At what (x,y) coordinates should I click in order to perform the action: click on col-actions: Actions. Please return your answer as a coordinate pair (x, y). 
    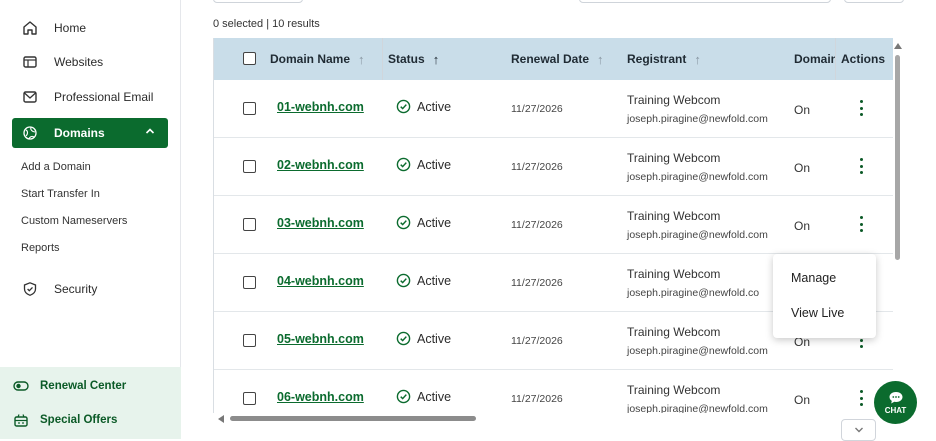
    Looking at the image, I should click on (867, 59).